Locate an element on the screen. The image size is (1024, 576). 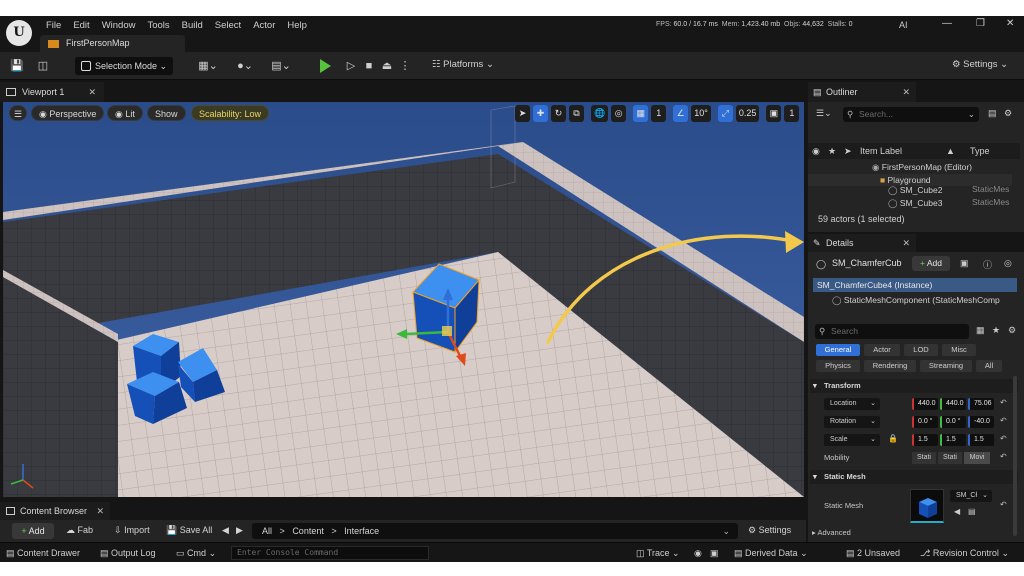
rotation-snap-value: 10° is located at coordinates (701, 113).